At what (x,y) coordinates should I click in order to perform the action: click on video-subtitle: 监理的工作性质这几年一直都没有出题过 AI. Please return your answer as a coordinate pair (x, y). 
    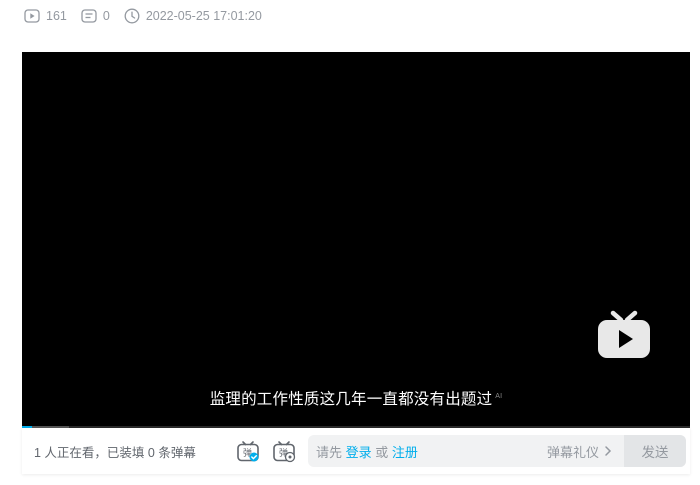
    Looking at the image, I should click on (356, 398).